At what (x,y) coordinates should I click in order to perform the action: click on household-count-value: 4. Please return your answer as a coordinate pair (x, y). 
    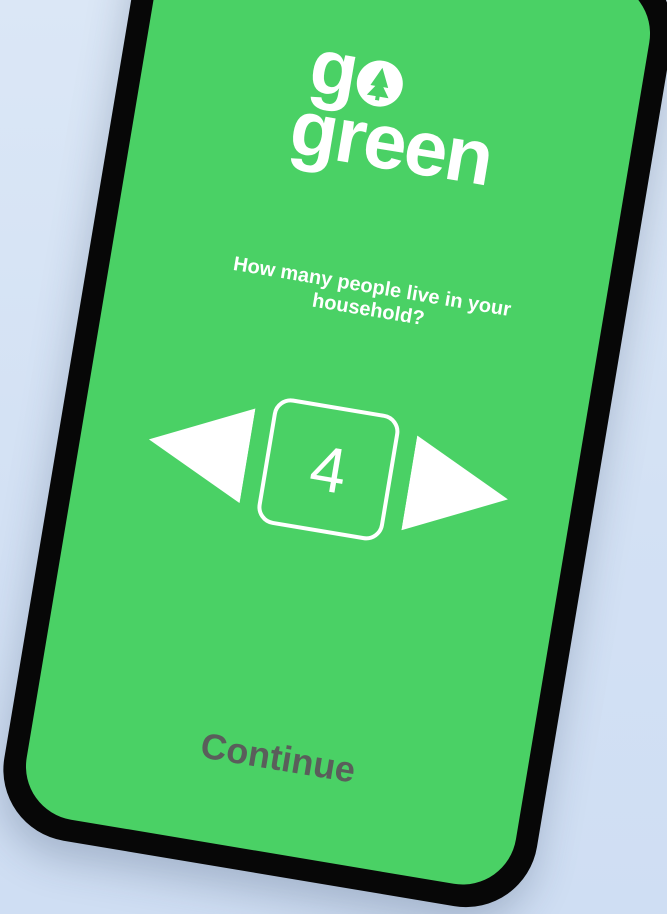
    Looking at the image, I should click on (328, 469).